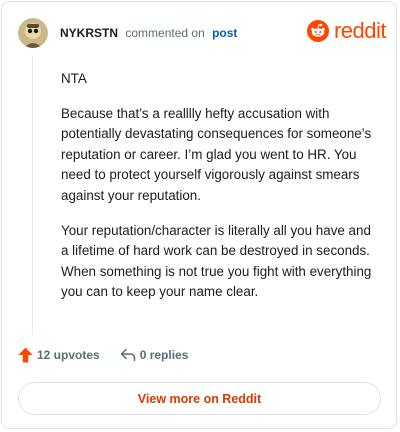 The width and height of the screenshot is (400, 432). What do you see at coordinates (360, 30) in the screenshot?
I see `reddit-wordmark: reddit` at bounding box center [360, 30].